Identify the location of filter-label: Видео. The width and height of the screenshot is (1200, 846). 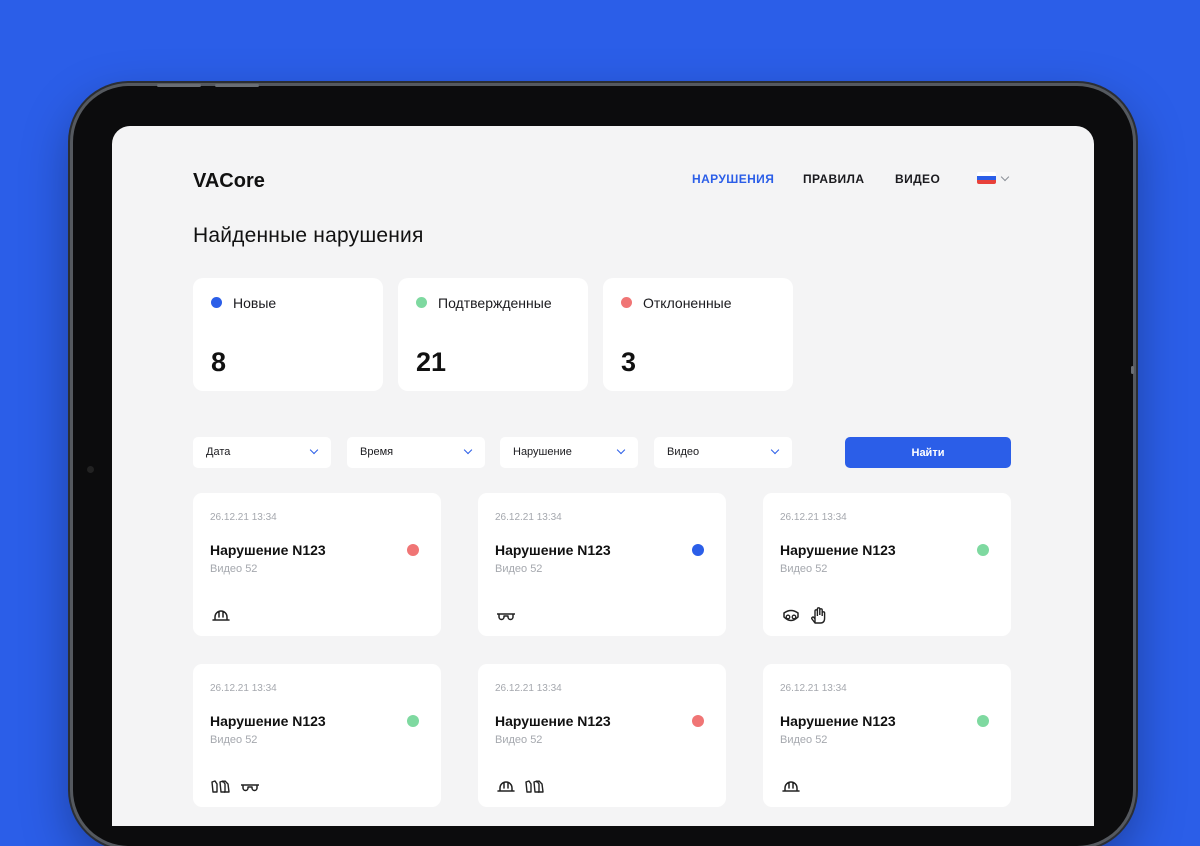
(683, 452).